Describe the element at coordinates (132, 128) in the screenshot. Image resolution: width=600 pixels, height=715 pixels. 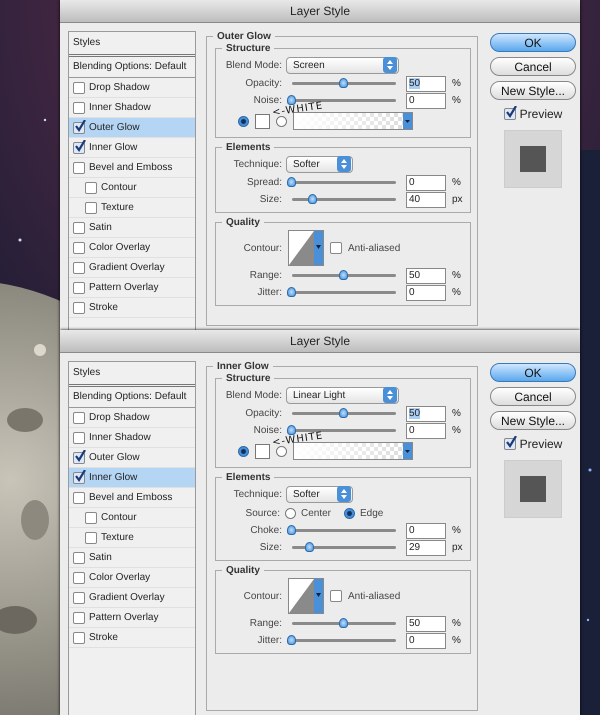
I see `style-list-item: Outer Glow` at that location.